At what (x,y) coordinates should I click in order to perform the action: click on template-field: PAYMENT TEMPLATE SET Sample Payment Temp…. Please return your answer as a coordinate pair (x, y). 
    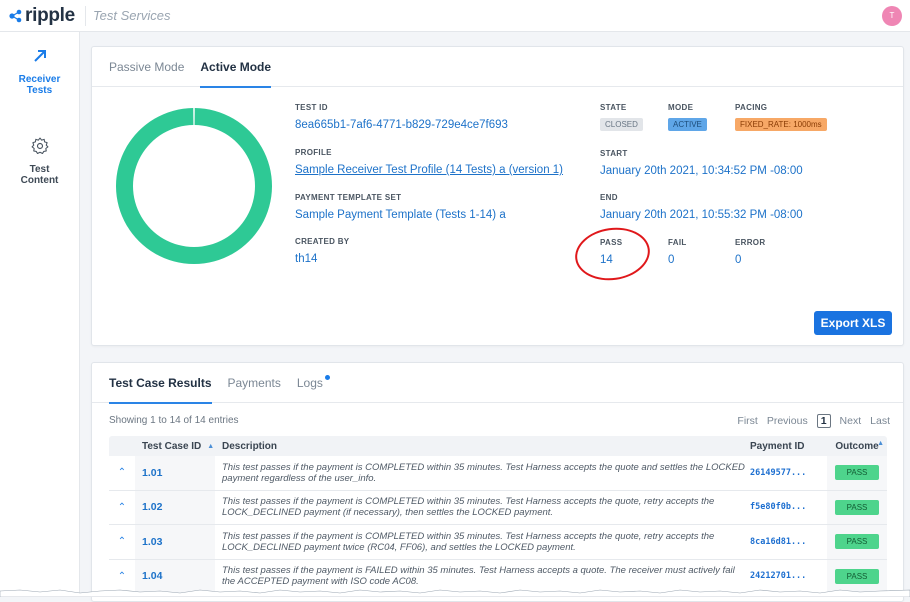
    Looking at the image, I should click on (400, 207).